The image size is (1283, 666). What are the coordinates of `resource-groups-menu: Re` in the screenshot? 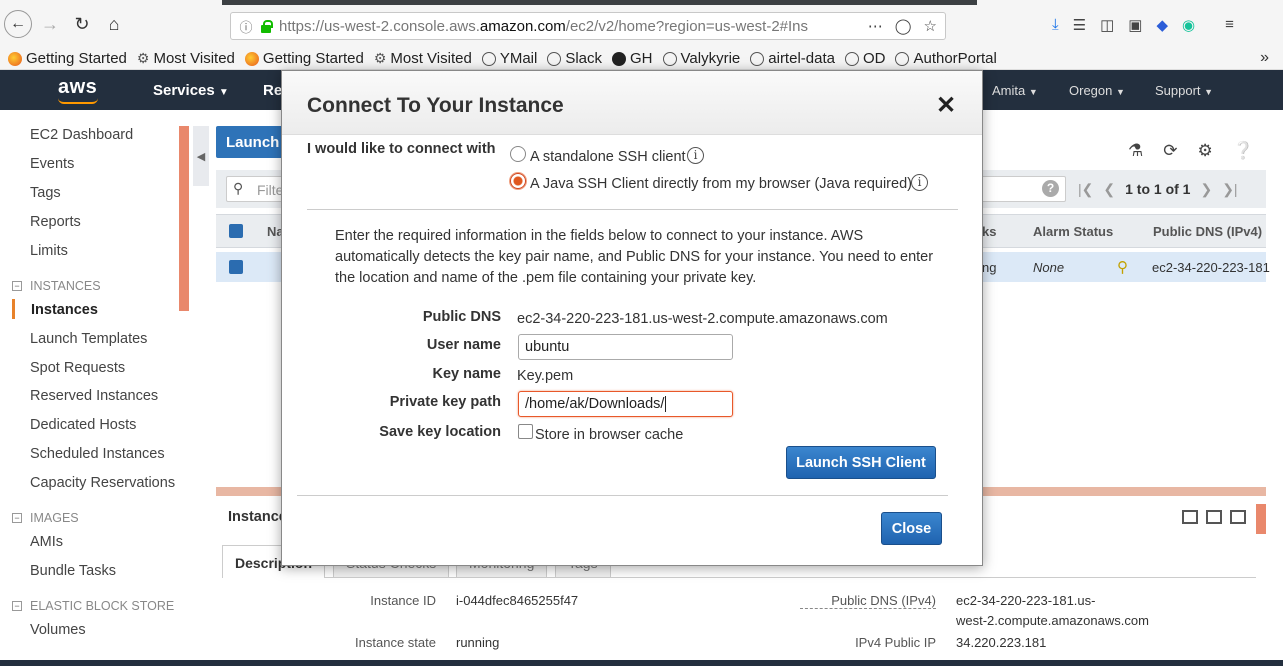 It's located at (272, 90).